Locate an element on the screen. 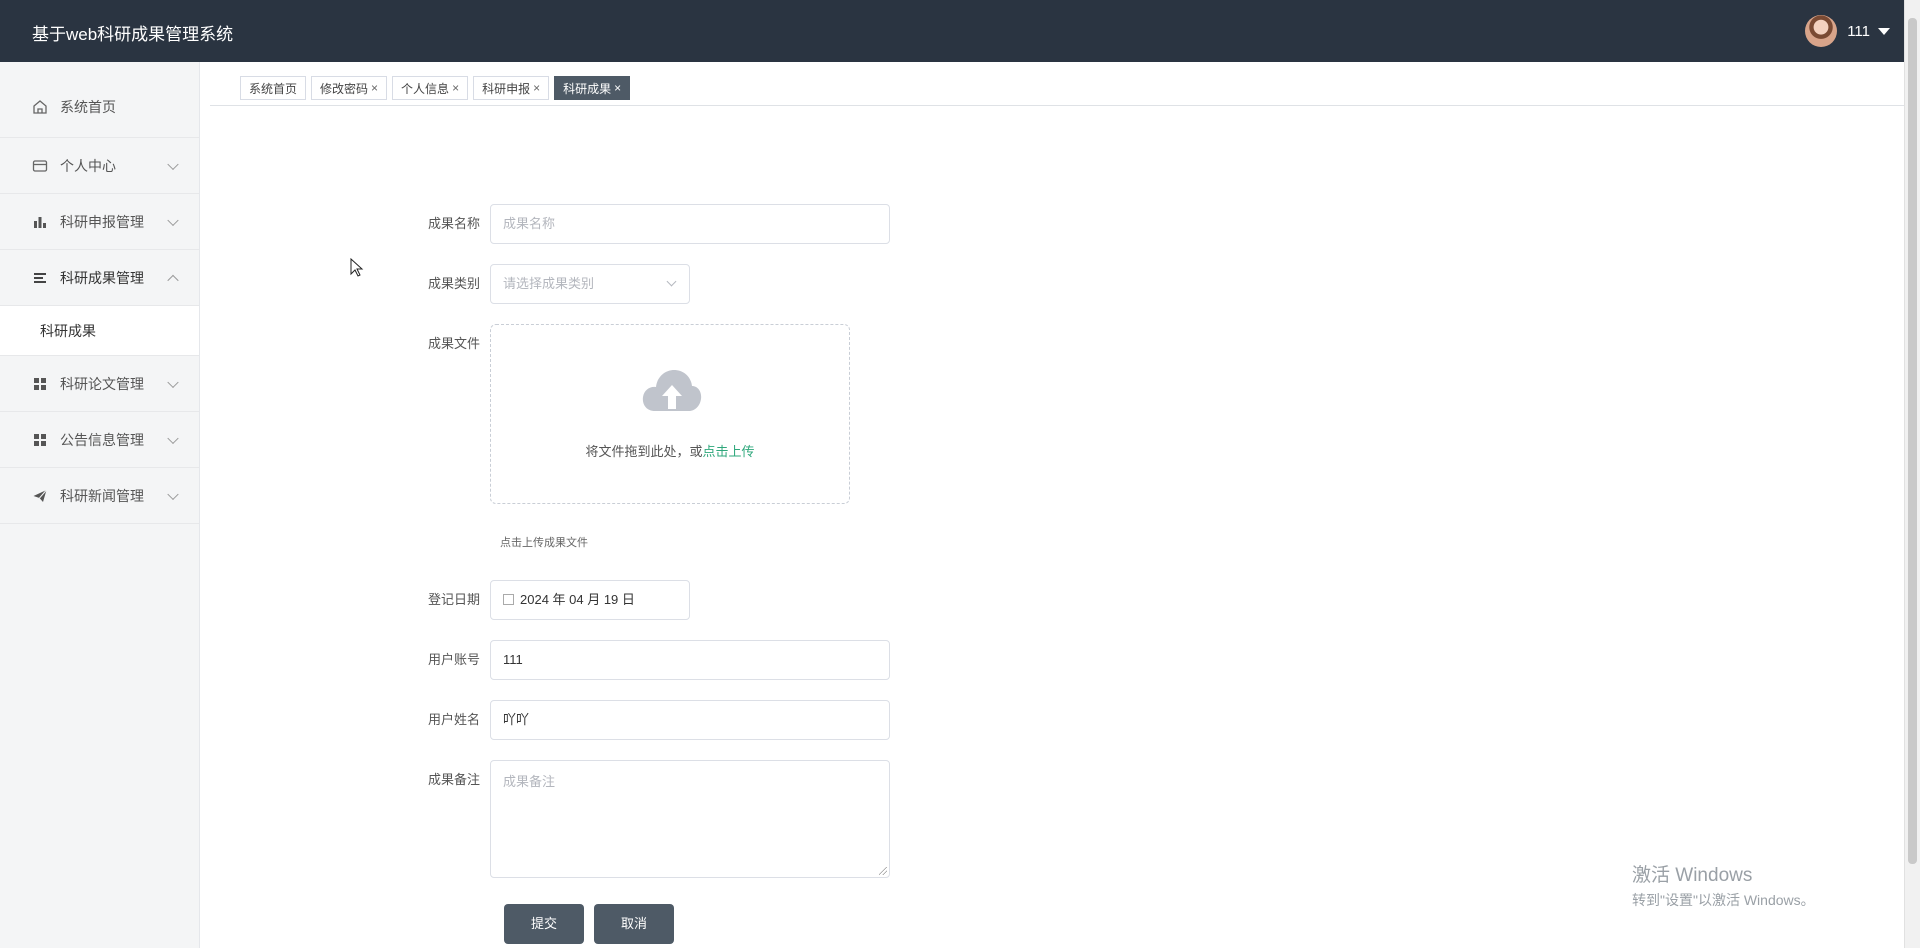  sidebar-item-home: 系统首页 is located at coordinates (99, 100).